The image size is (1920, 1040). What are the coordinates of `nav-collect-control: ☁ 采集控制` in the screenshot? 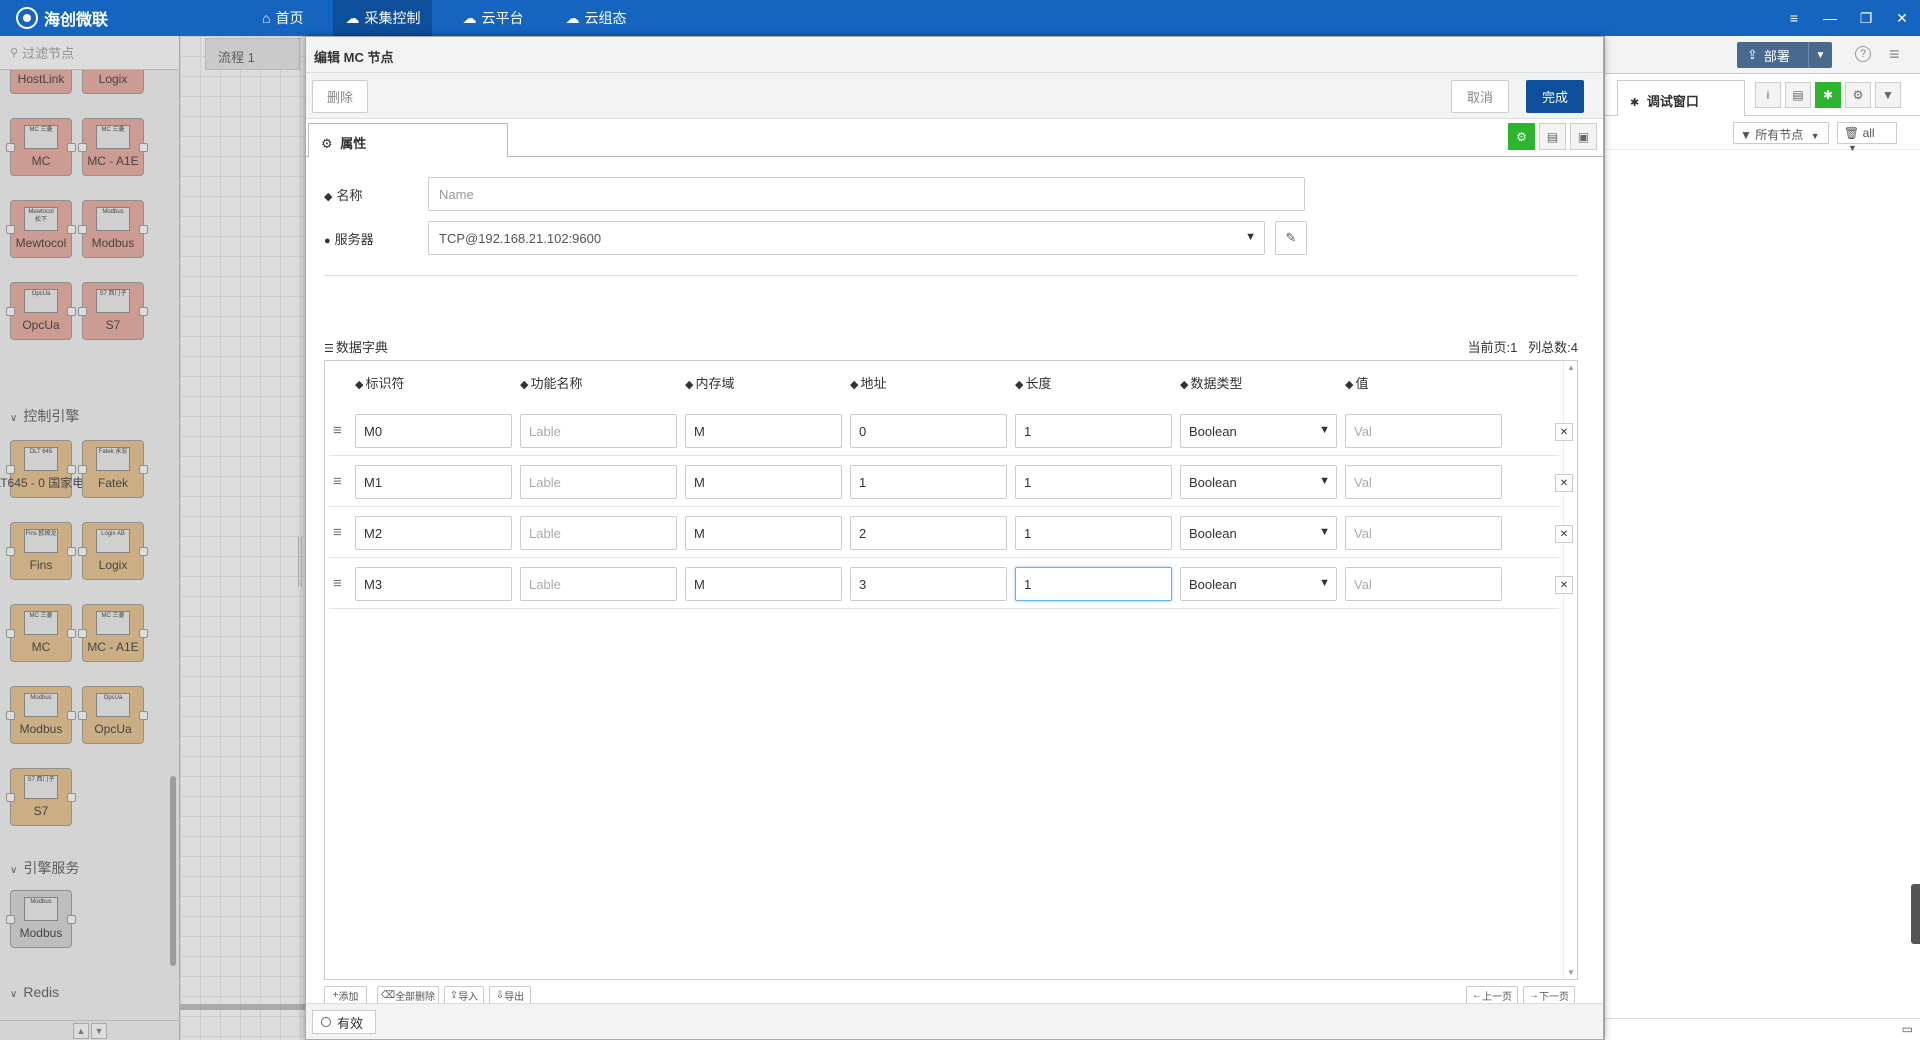 It's located at (383, 18).